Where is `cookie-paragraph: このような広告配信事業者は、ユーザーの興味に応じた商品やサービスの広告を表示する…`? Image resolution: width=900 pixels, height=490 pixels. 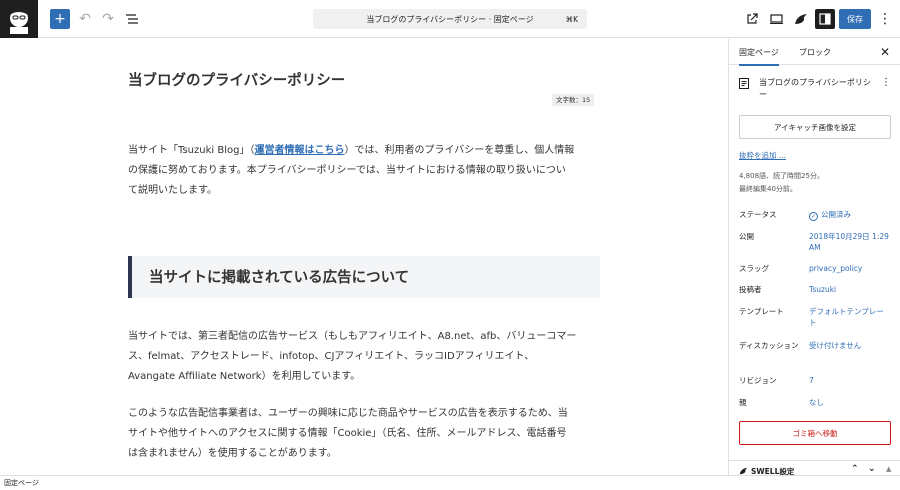
cookie-paragraph: このような広告配信事業者は、ユーザーの興味に応じた商品やサービスの広告を表示する… is located at coordinates (364, 434).